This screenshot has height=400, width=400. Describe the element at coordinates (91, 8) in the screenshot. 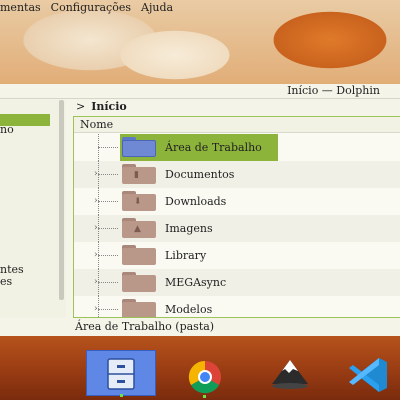

I see `menu-item-configuracoes: Configurações` at that location.